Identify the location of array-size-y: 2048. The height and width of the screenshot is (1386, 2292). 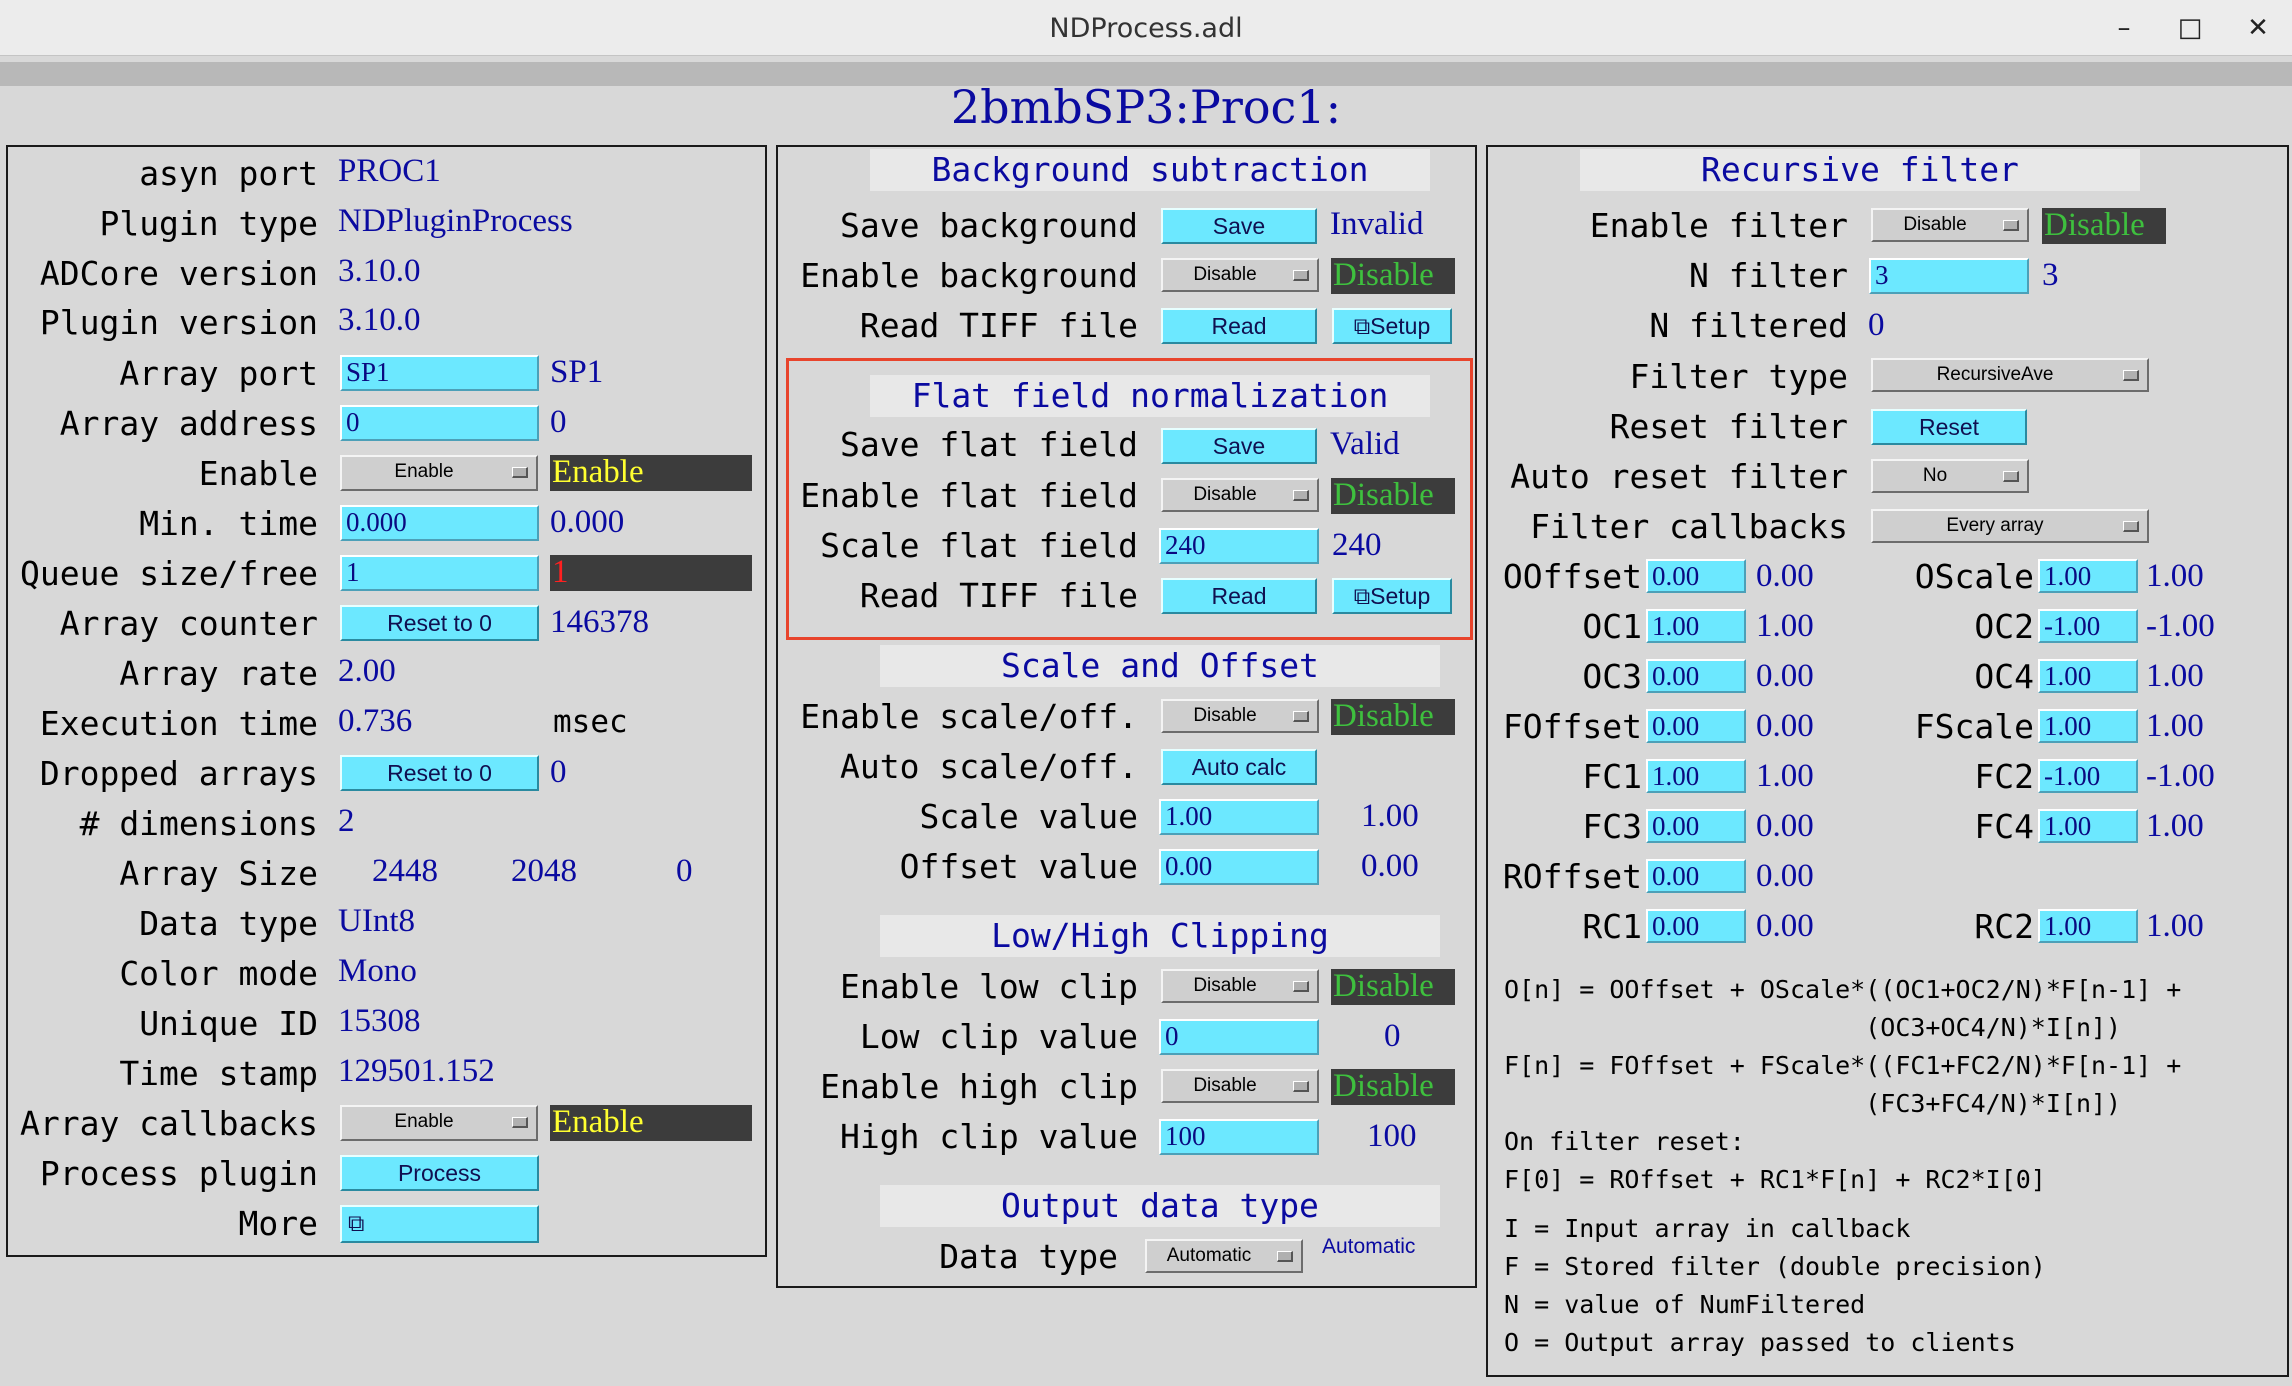
(544, 871).